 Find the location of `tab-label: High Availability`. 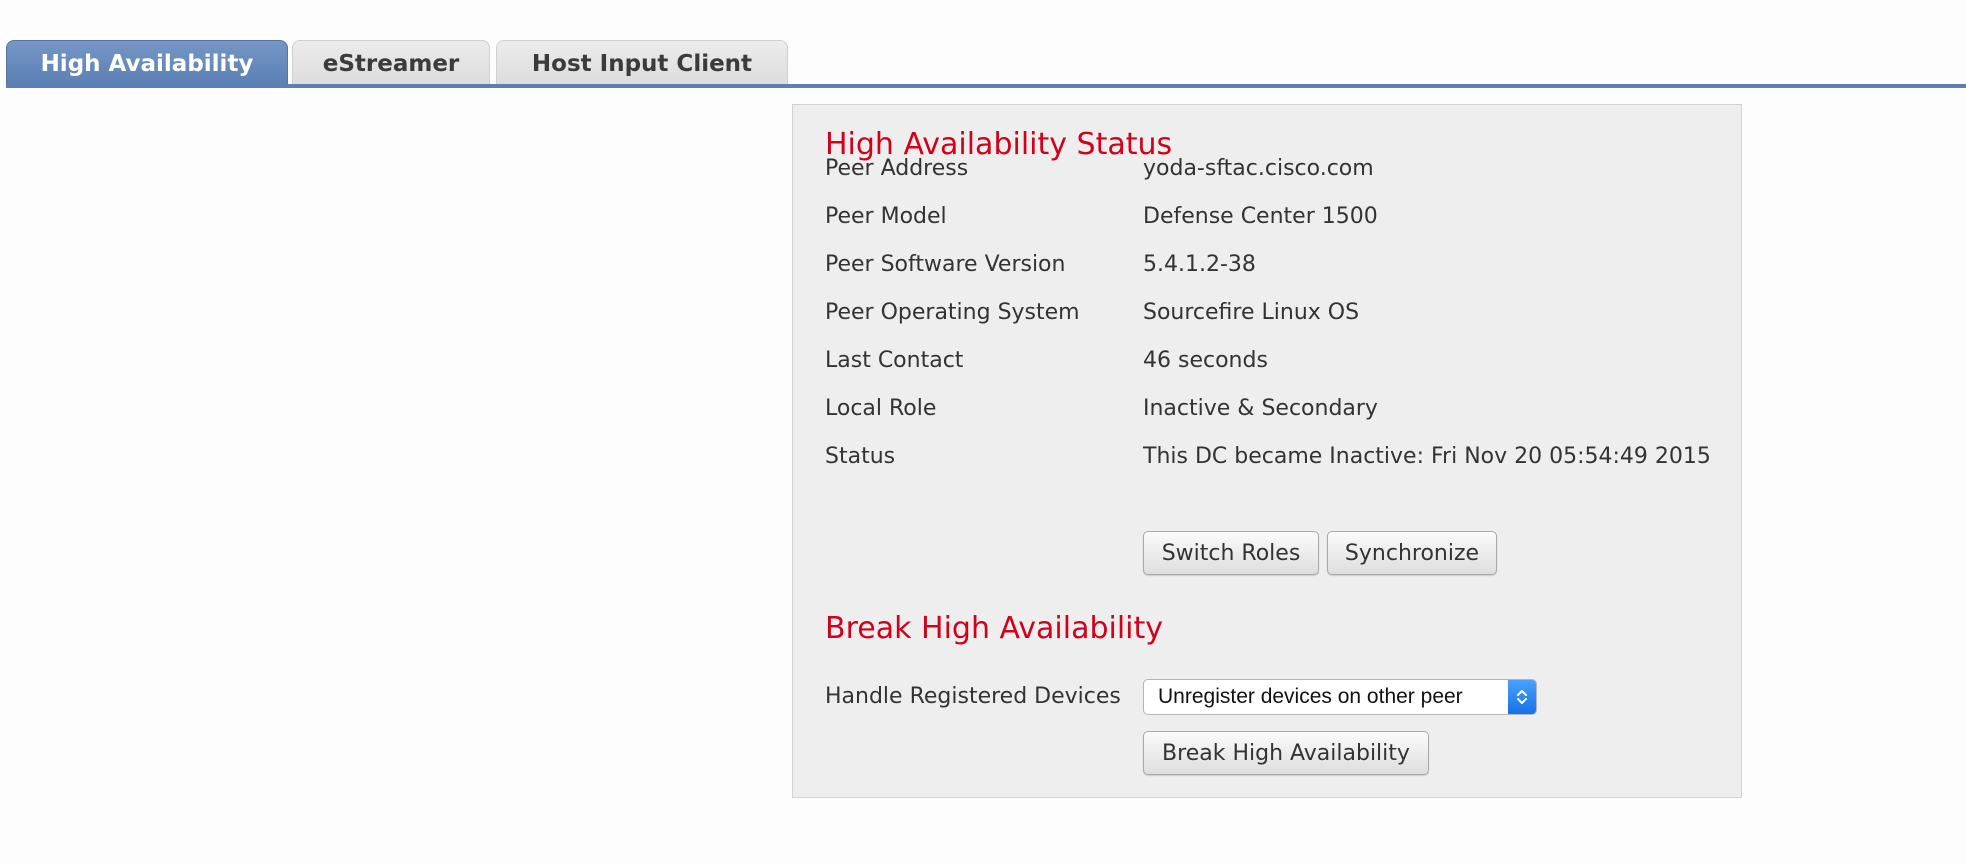

tab-label: High Availability is located at coordinates (147, 63).